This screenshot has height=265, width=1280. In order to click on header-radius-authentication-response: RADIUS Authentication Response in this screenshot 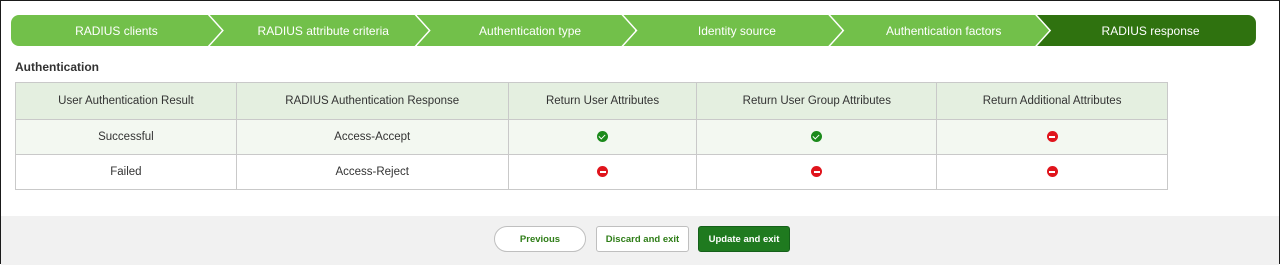, I will do `click(372, 101)`.